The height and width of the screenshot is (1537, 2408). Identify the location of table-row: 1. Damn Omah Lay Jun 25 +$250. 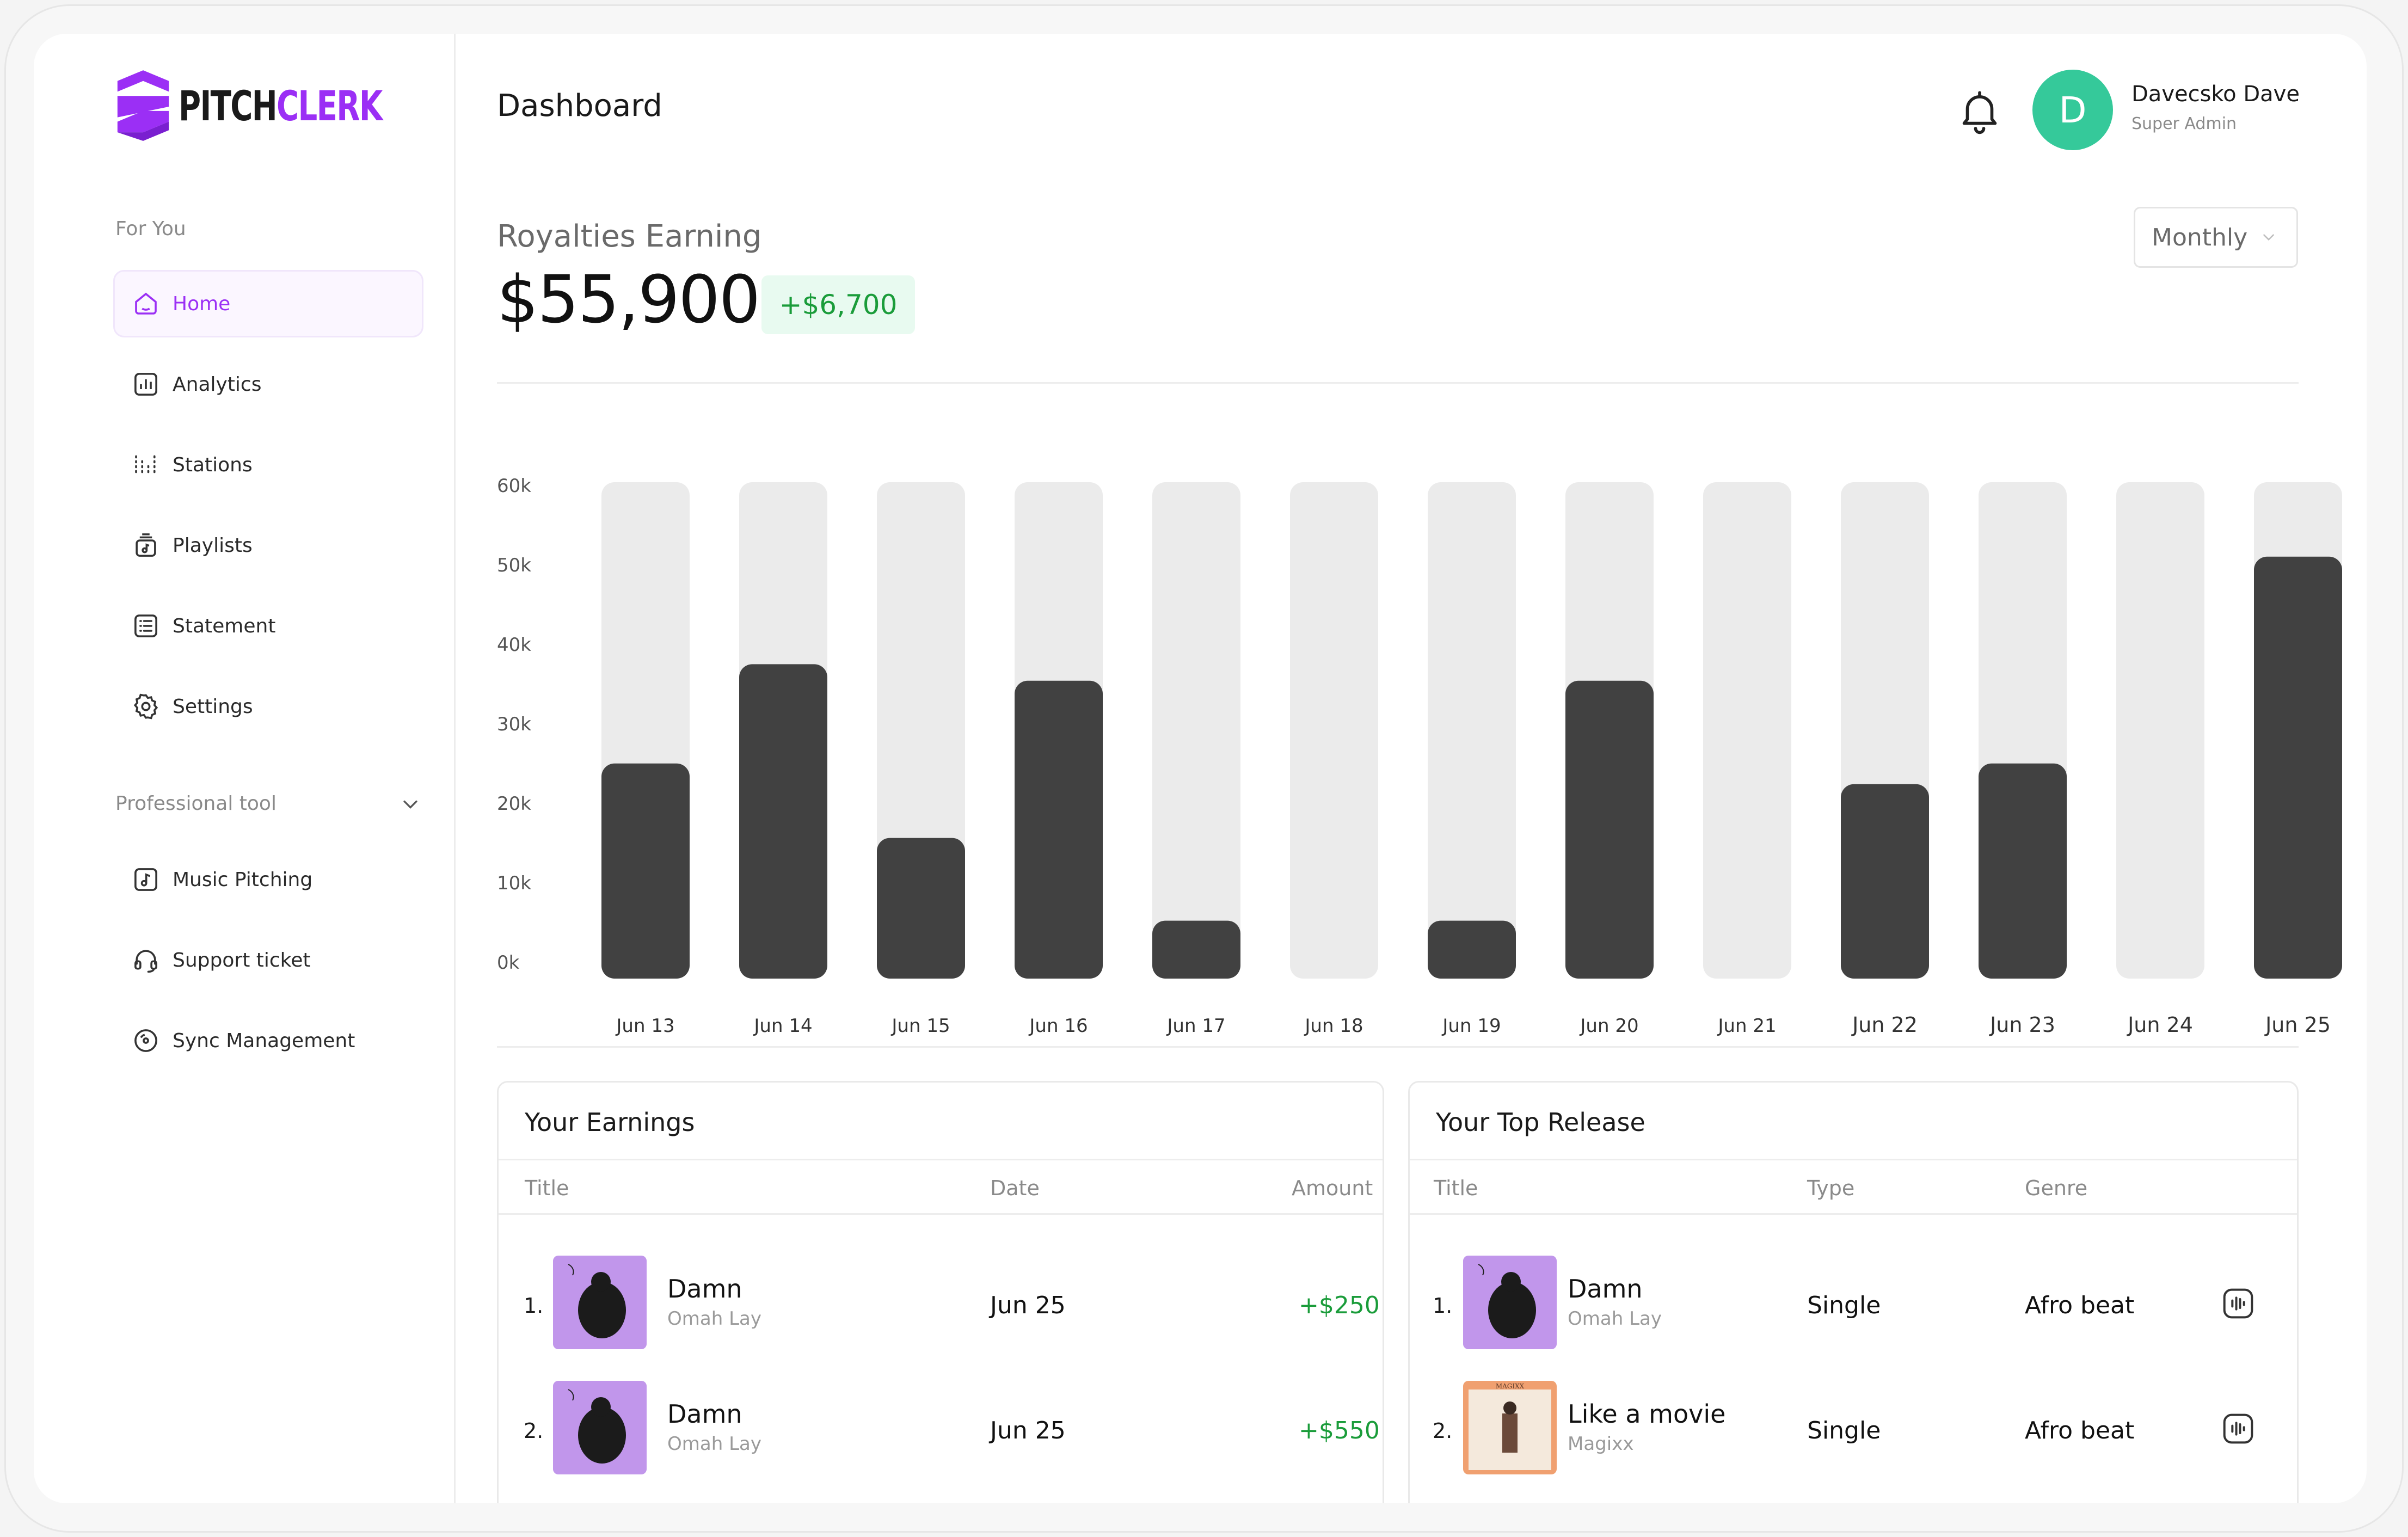
(941, 1305).